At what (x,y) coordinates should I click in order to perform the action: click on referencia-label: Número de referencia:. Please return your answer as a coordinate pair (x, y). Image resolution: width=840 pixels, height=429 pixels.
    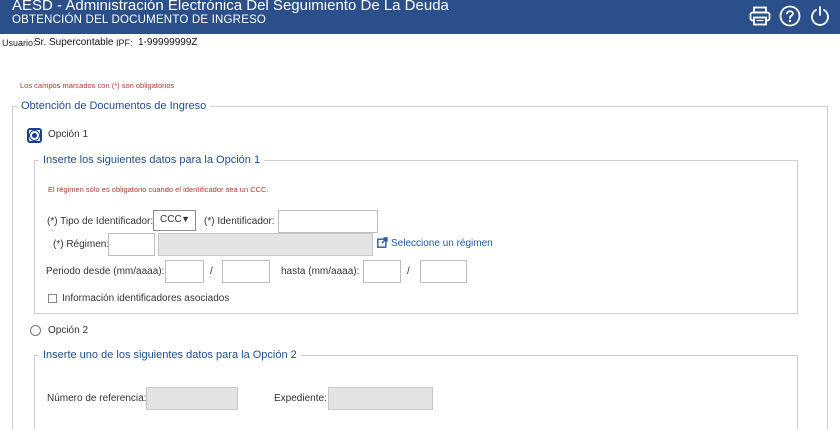
    Looking at the image, I should click on (97, 398).